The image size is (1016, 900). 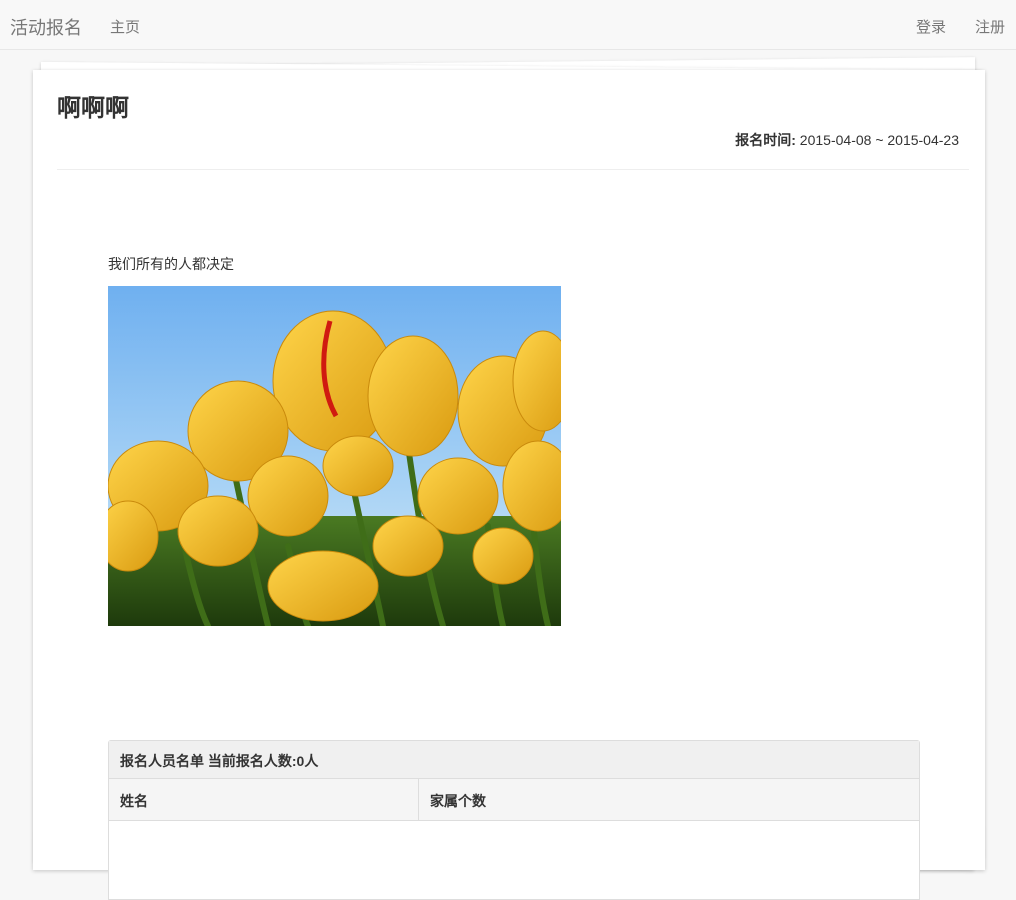 What do you see at coordinates (931, 26) in the screenshot?
I see `nav-login-link: 登录` at bounding box center [931, 26].